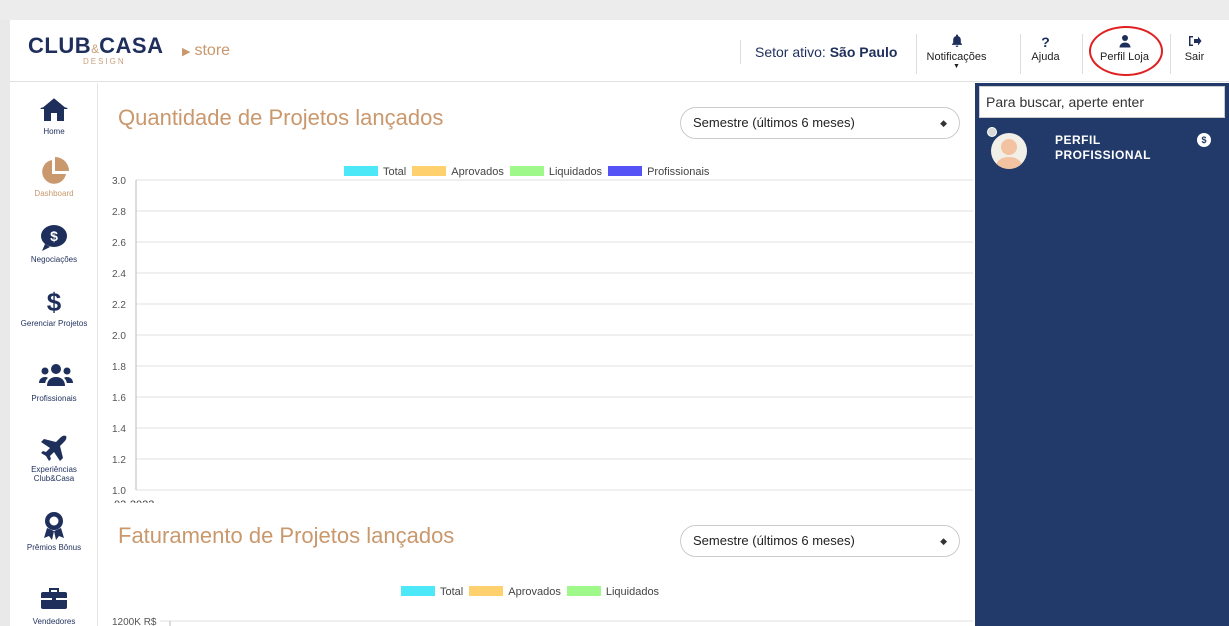 Image resolution: width=1229 pixels, height=626 pixels. I want to click on logo-ampersand: &, so click(95, 49).